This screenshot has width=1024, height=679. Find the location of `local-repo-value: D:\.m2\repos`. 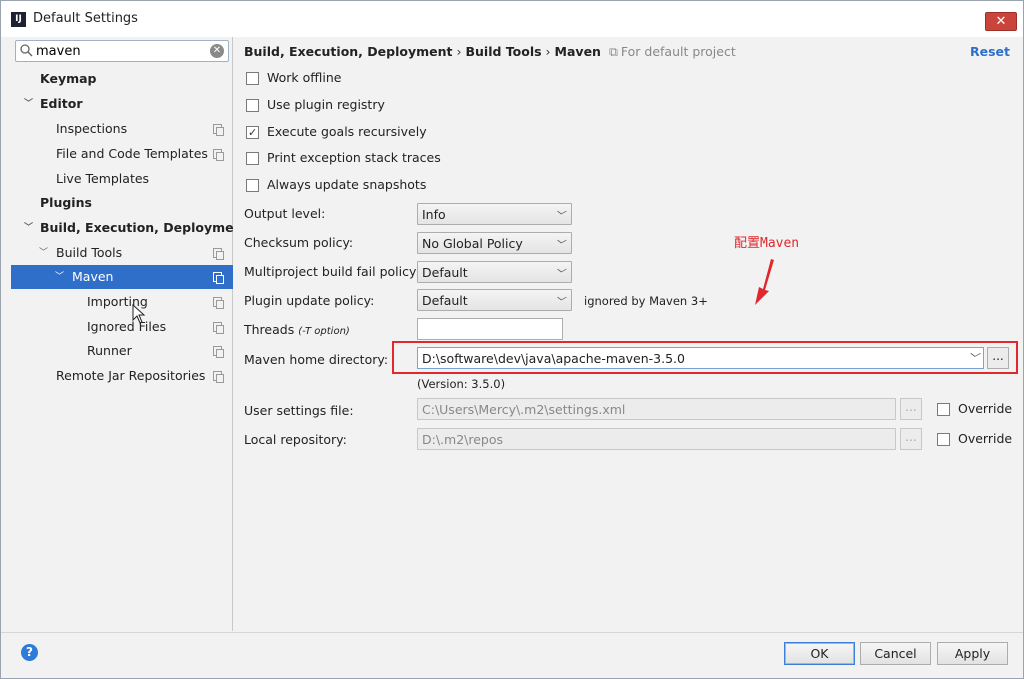

local-repo-value: D:\.m2\repos is located at coordinates (463, 439).